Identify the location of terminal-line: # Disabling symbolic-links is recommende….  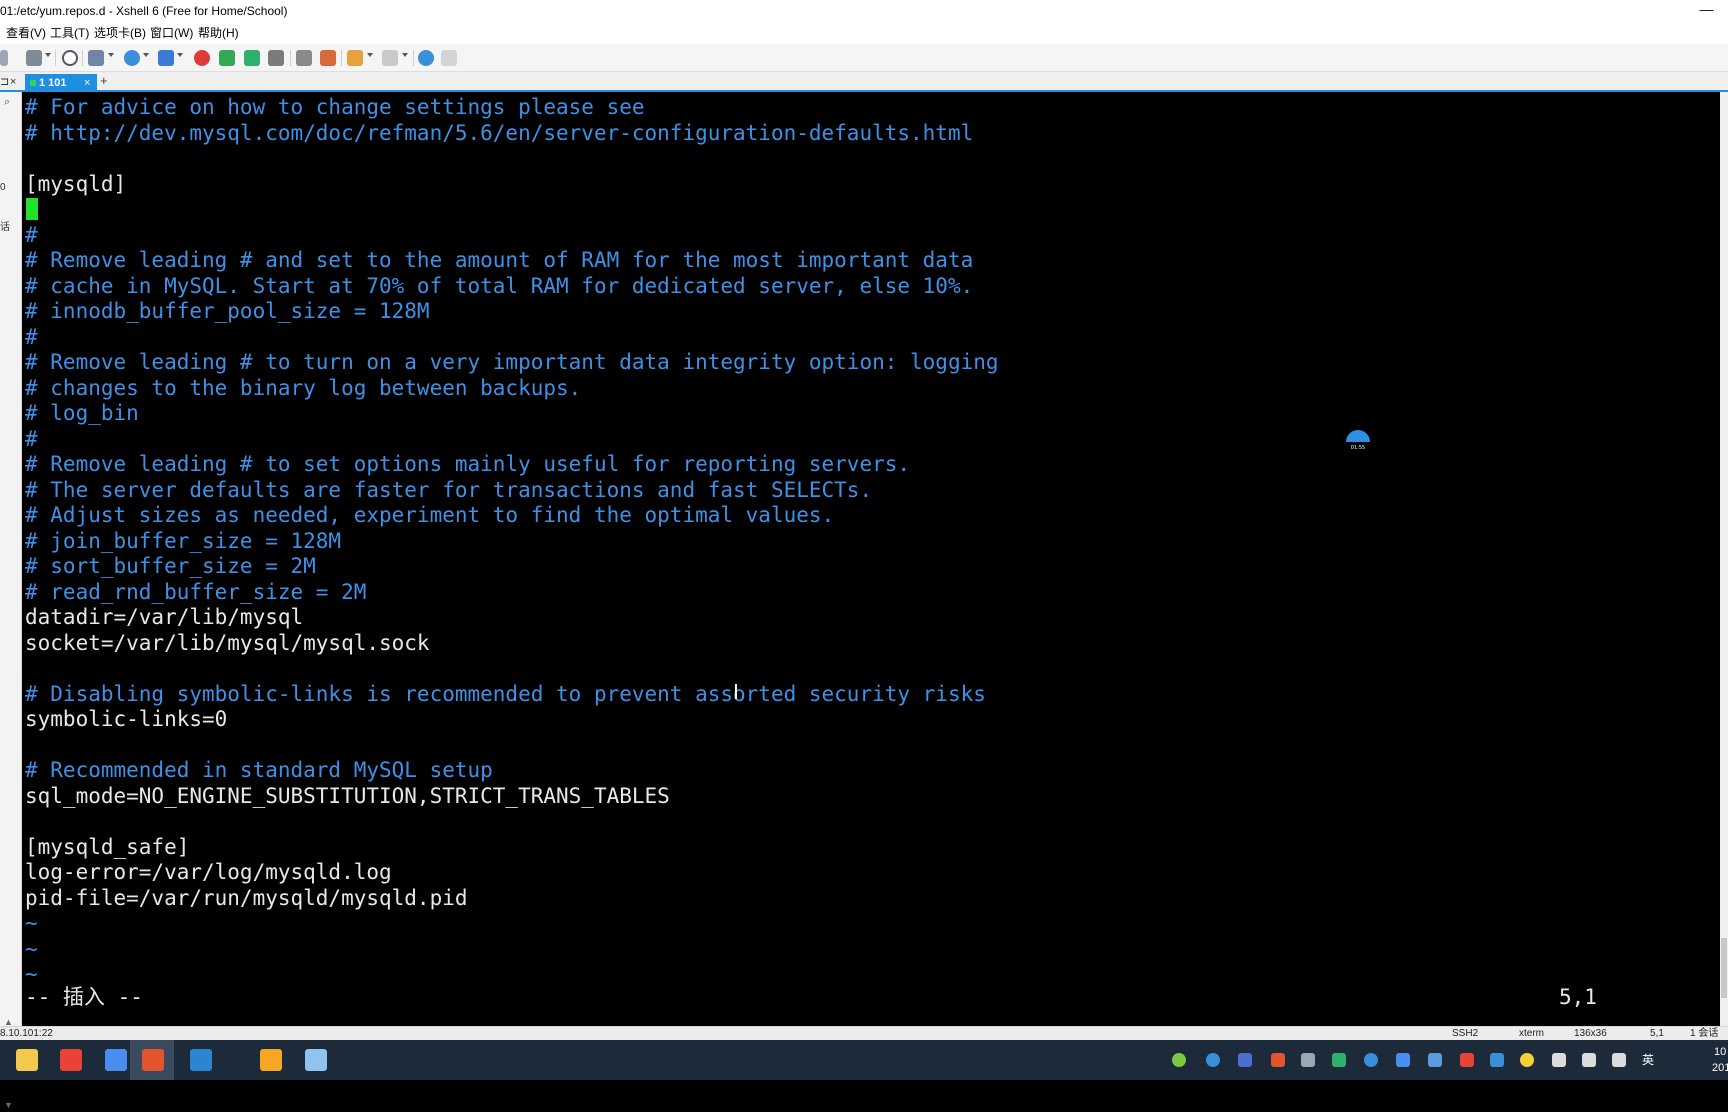
(505, 693).